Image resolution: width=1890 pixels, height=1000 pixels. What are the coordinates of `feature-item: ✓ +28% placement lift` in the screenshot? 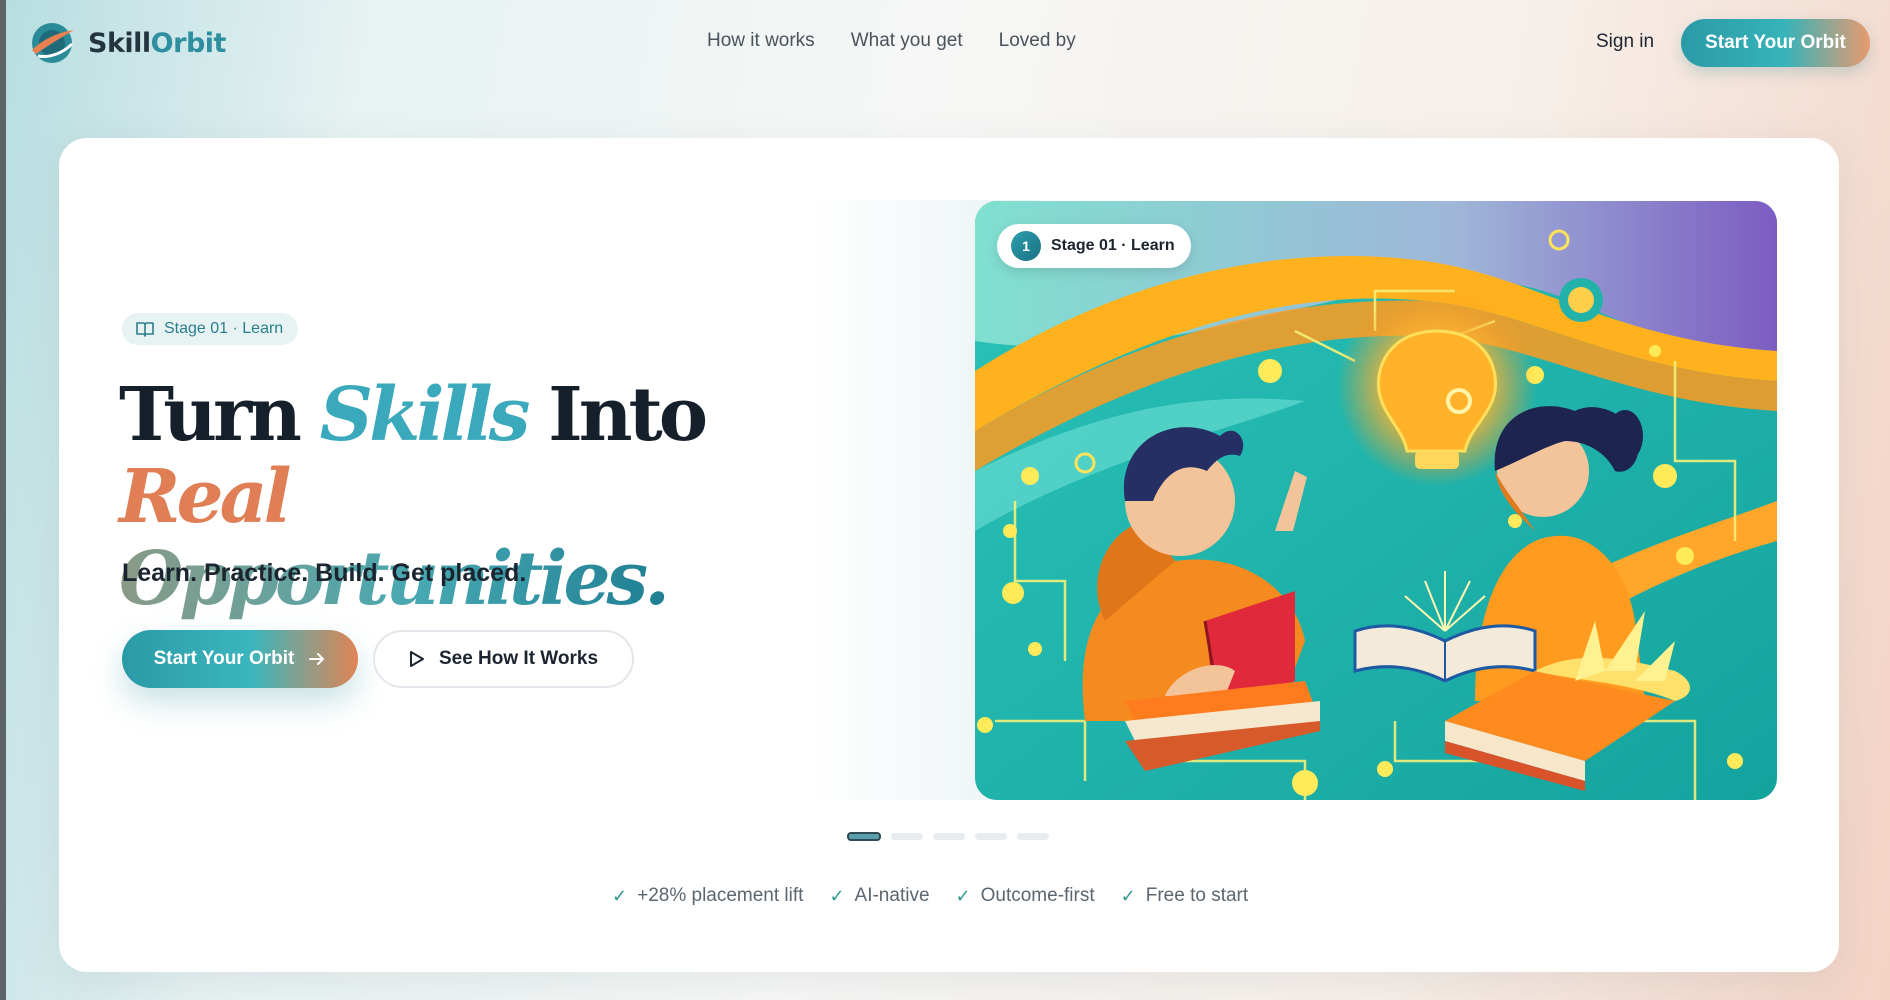 It's located at (707, 896).